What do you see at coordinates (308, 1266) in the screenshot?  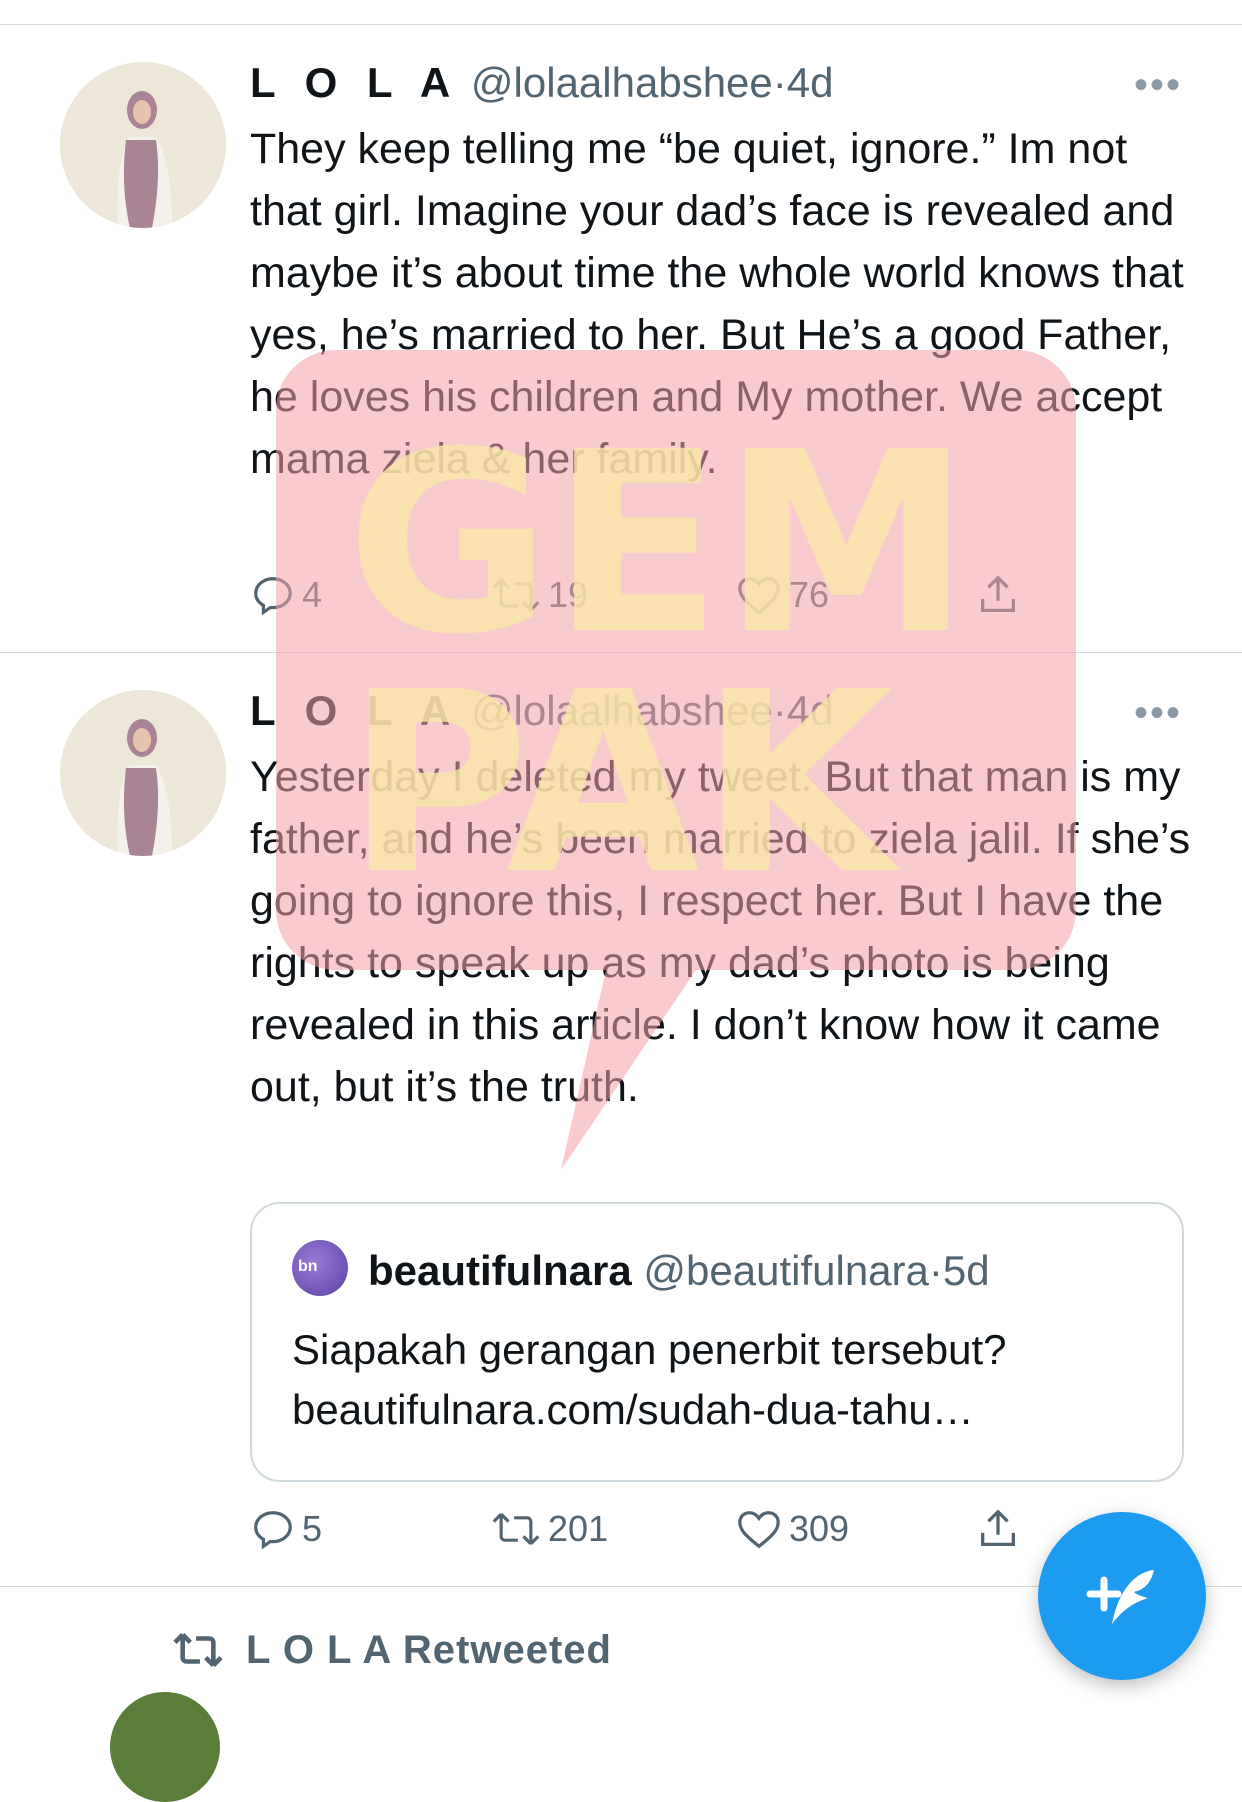 I see `quoted-avatar-text: bn` at bounding box center [308, 1266].